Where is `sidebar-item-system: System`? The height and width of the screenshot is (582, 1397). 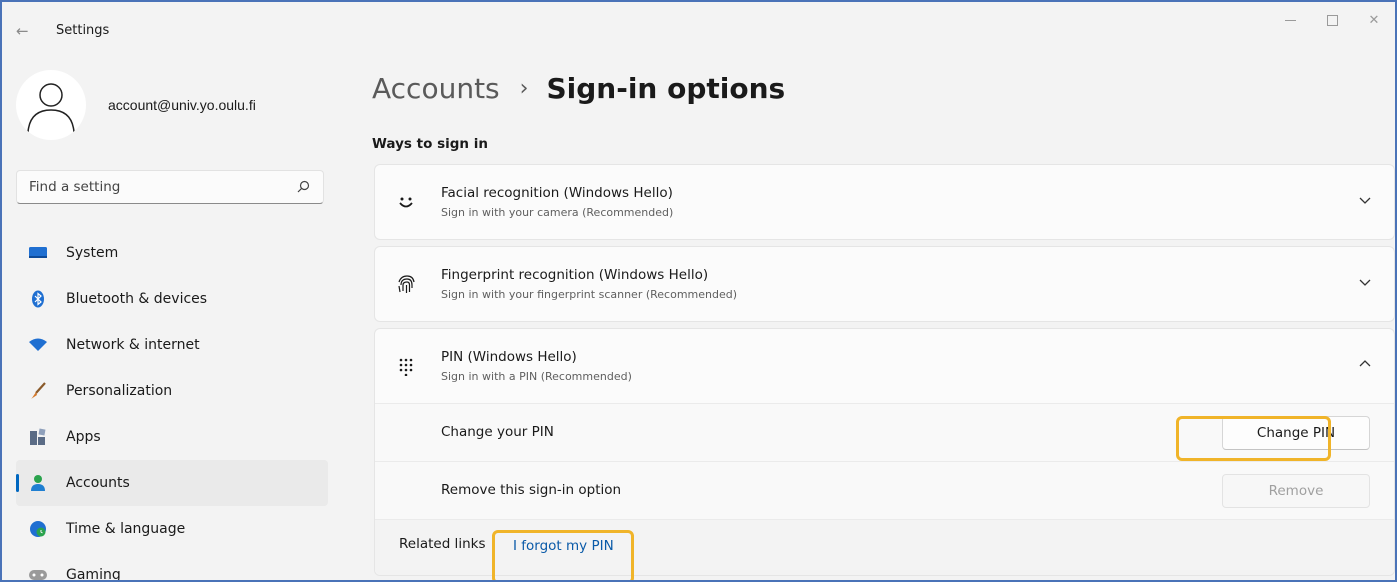 sidebar-item-system: System is located at coordinates (172, 253).